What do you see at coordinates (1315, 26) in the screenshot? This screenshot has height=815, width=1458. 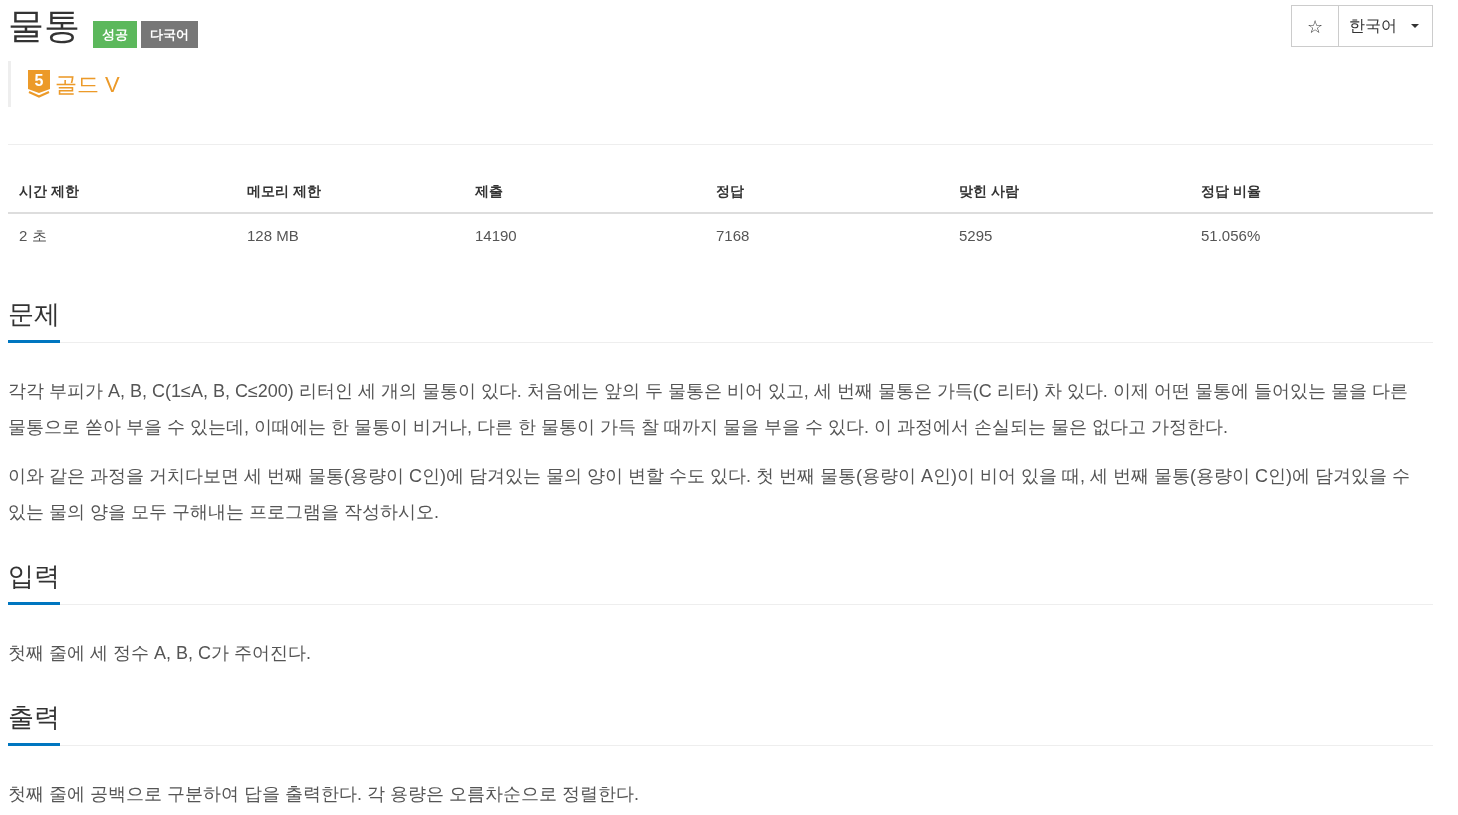 I see `star-button: ☆` at bounding box center [1315, 26].